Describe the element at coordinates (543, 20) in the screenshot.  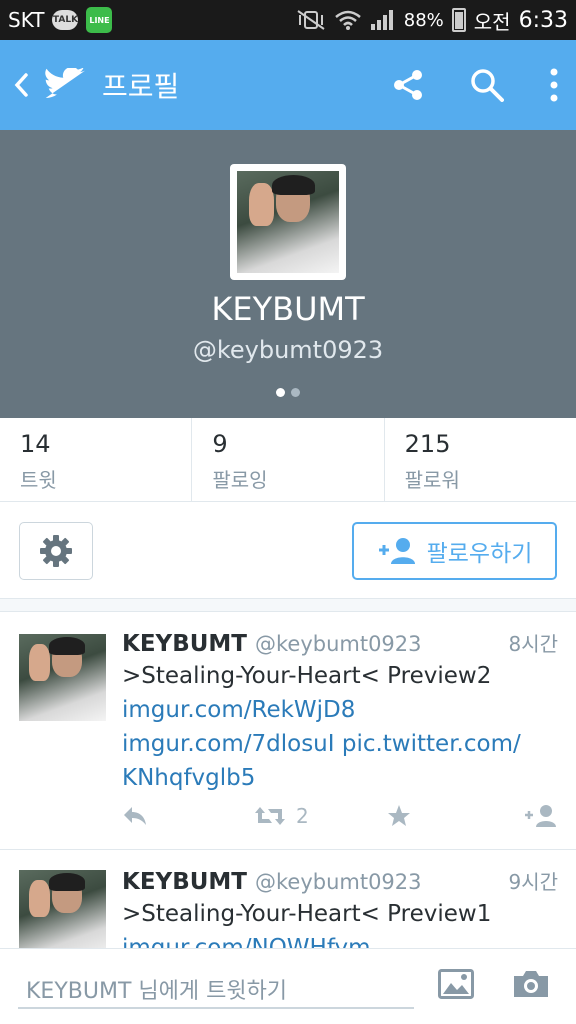
I see `clock: 6:33` at that location.